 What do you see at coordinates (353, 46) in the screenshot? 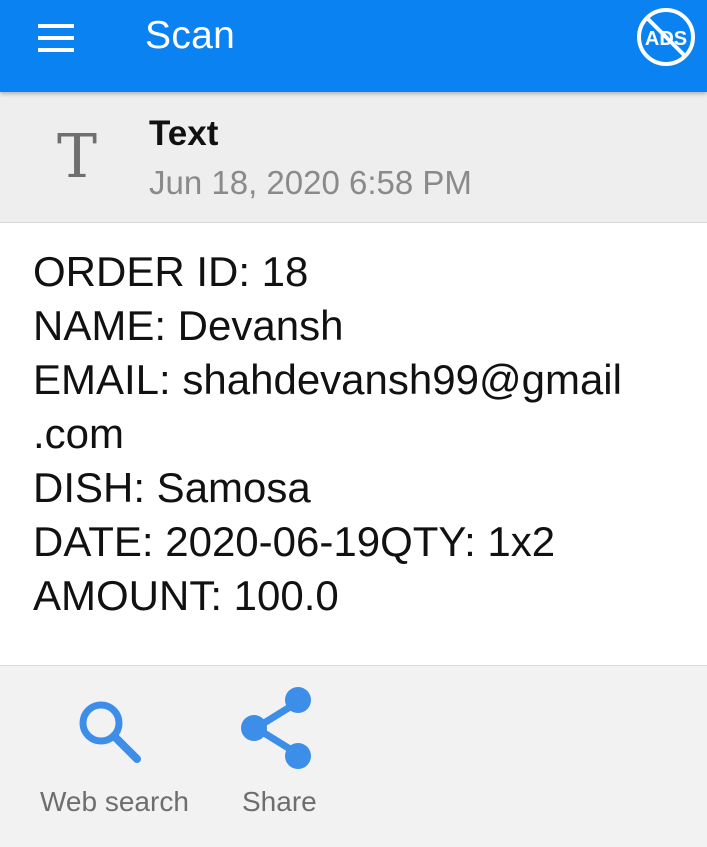
I see `app-bar: Scan ADS` at bounding box center [353, 46].